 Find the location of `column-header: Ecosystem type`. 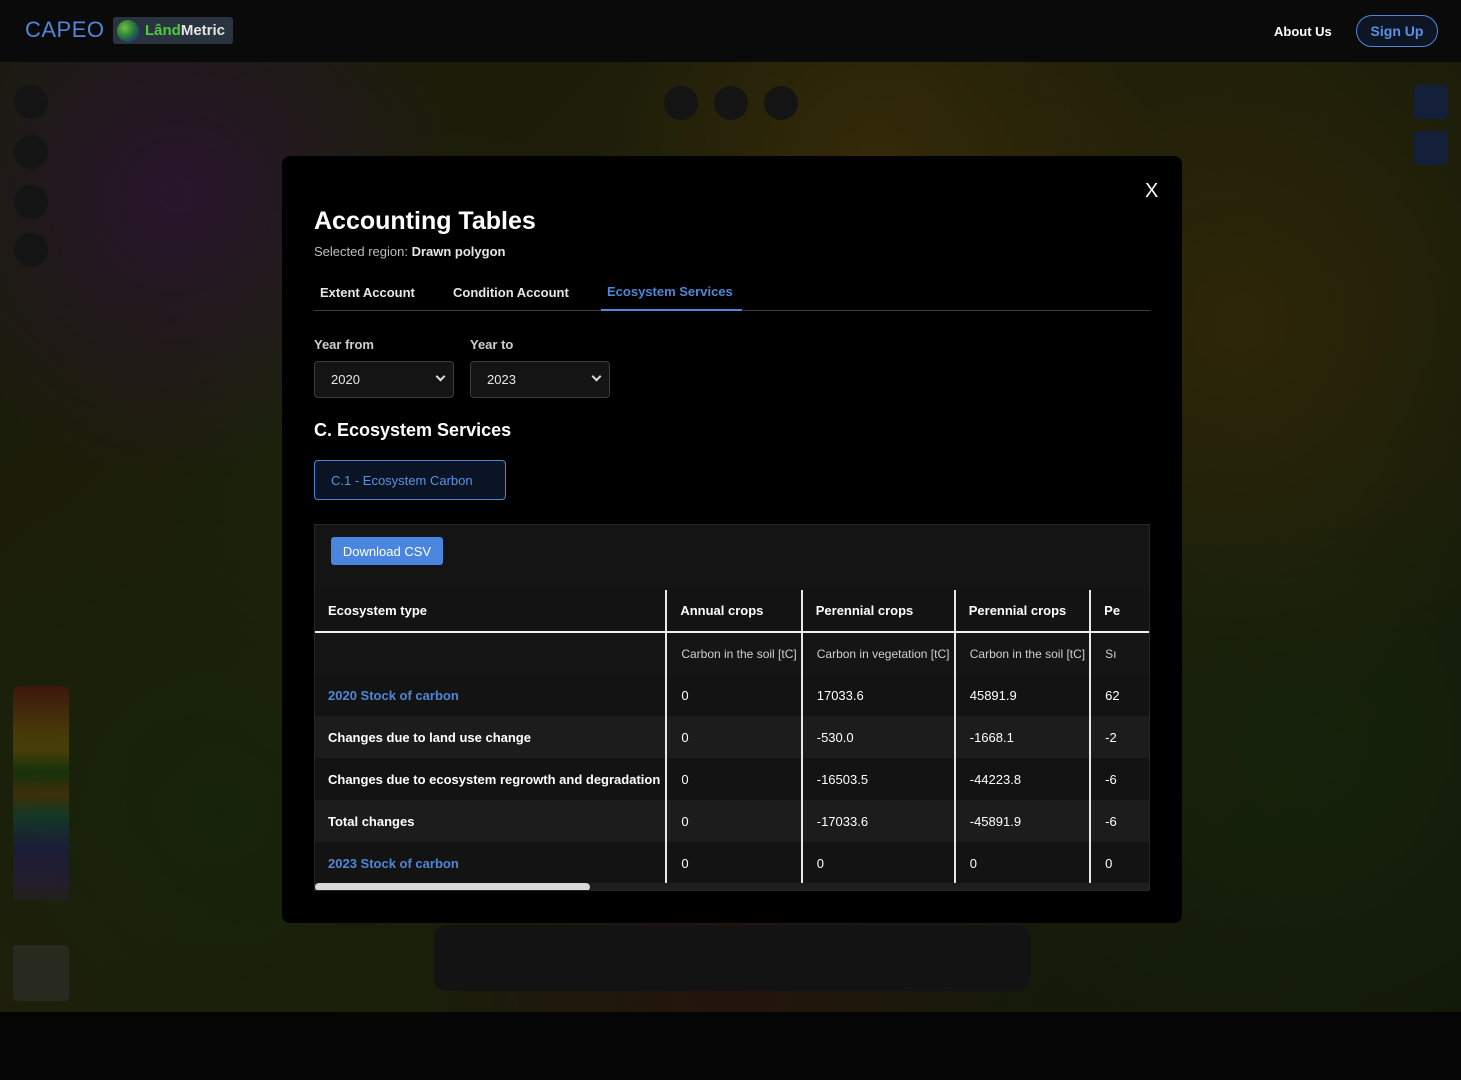

column-header: Ecosystem type is located at coordinates (491, 611).